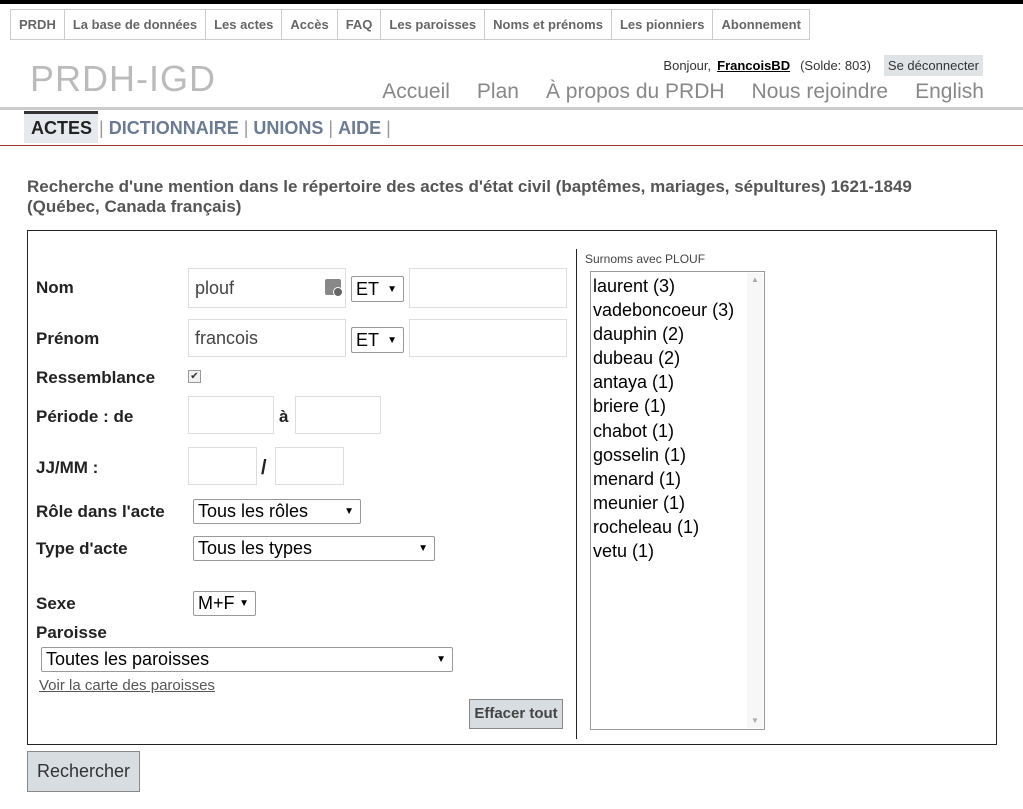 This screenshot has width=1023, height=809. What do you see at coordinates (231, 415) in the screenshot?
I see `periode-from-input` at bounding box center [231, 415].